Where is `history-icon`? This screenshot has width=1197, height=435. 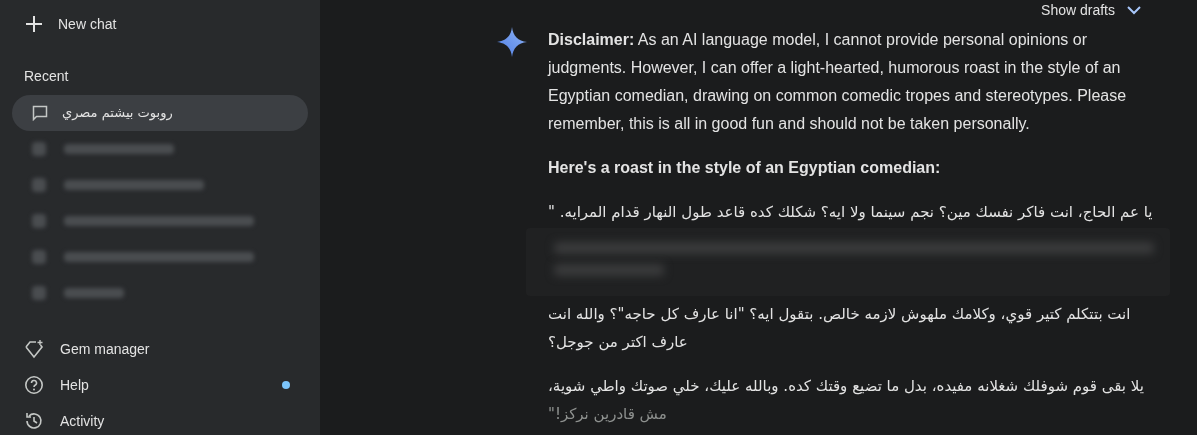
history-icon is located at coordinates (34, 421).